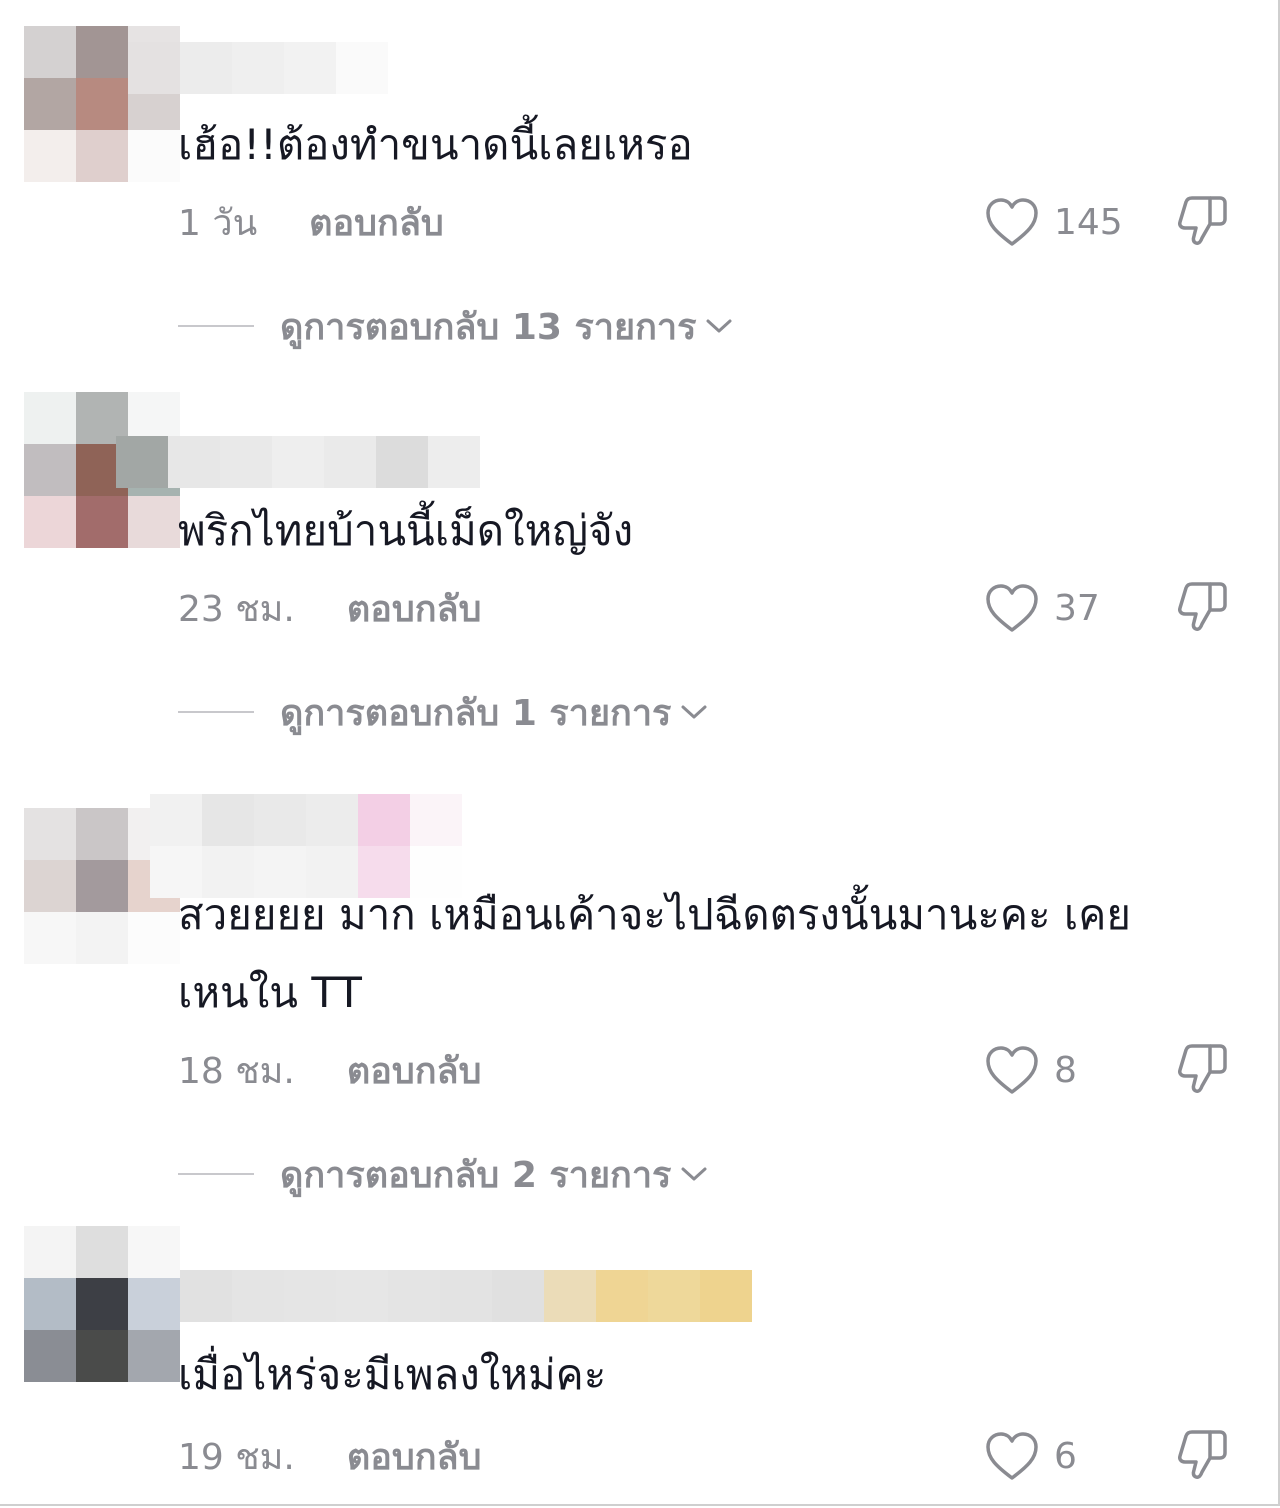 The image size is (1280, 1508). I want to click on like-button: 8, so click(1030, 1070).